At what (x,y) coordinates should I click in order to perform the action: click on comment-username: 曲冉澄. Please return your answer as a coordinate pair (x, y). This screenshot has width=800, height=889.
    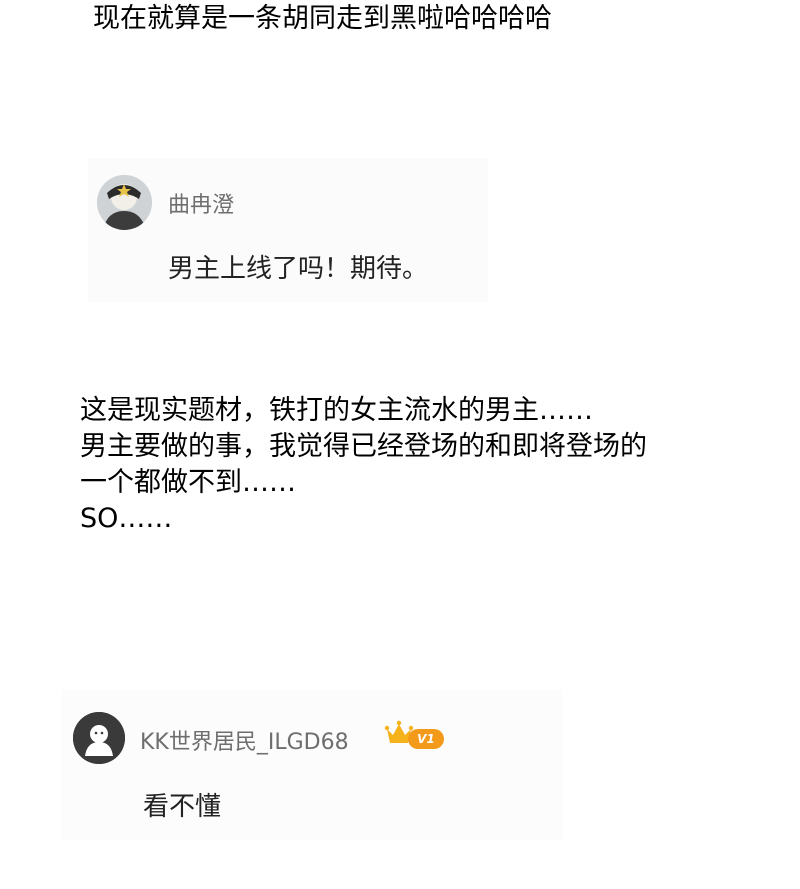
    Looking at the image, I should click on (201, 203).